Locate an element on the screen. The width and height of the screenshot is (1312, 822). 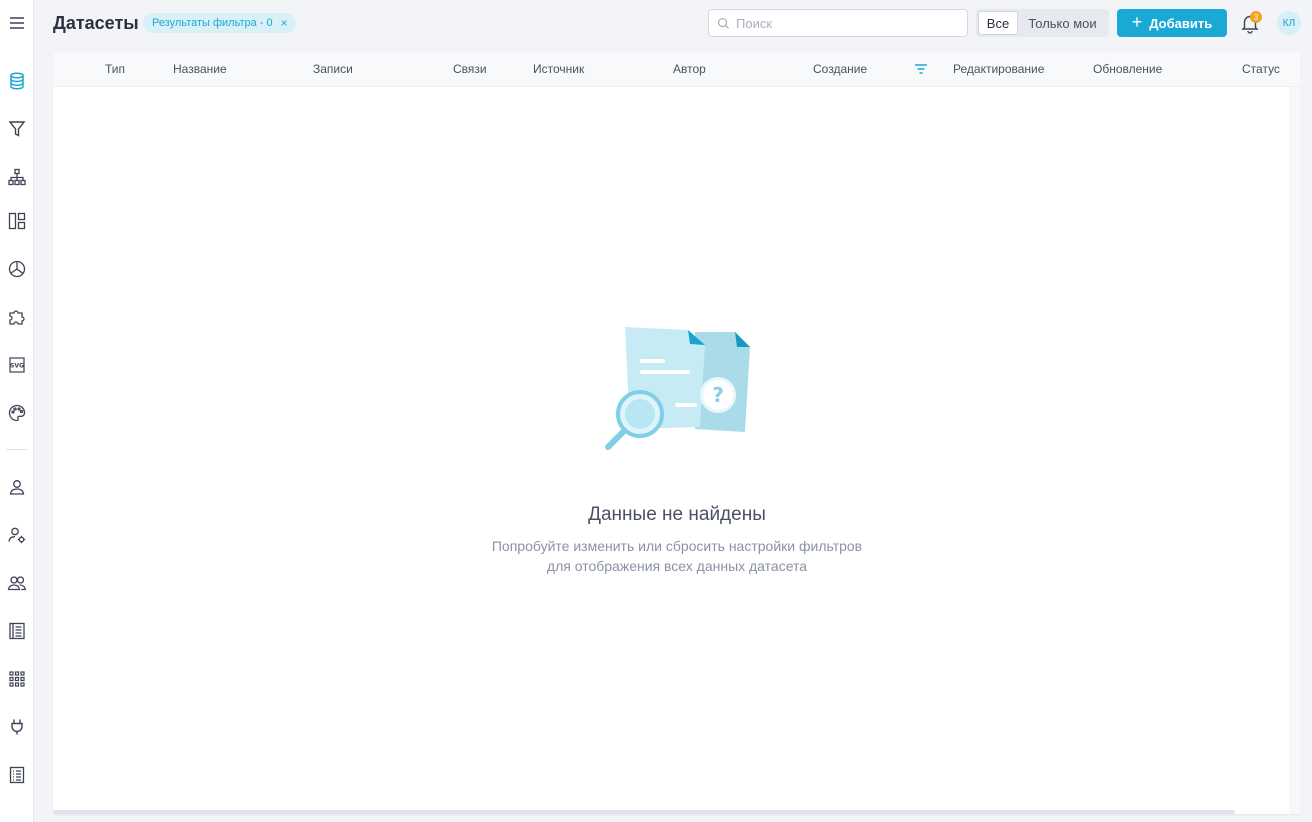
catalog-icon is located at coordinates (17, 631).